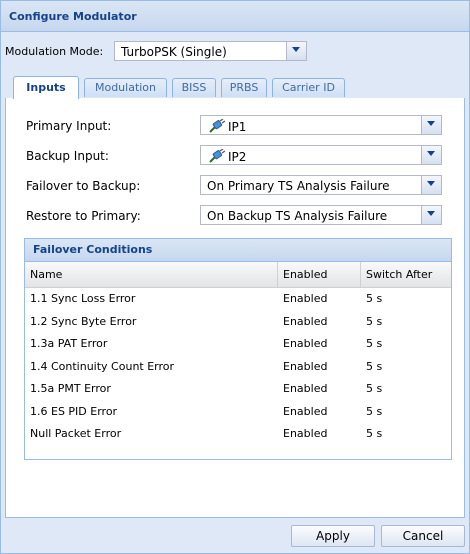 The image size is (470, 554). I want to click on primary-input-label: Primary Input:, so click(69, 126).